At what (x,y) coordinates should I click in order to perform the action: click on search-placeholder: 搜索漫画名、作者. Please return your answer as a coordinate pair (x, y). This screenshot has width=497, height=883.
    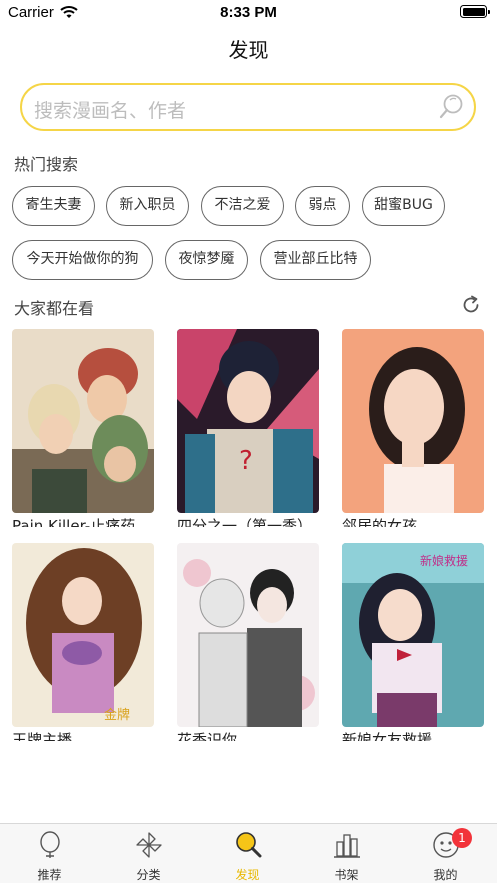
    Looking at the image, I should click on (110, 111).